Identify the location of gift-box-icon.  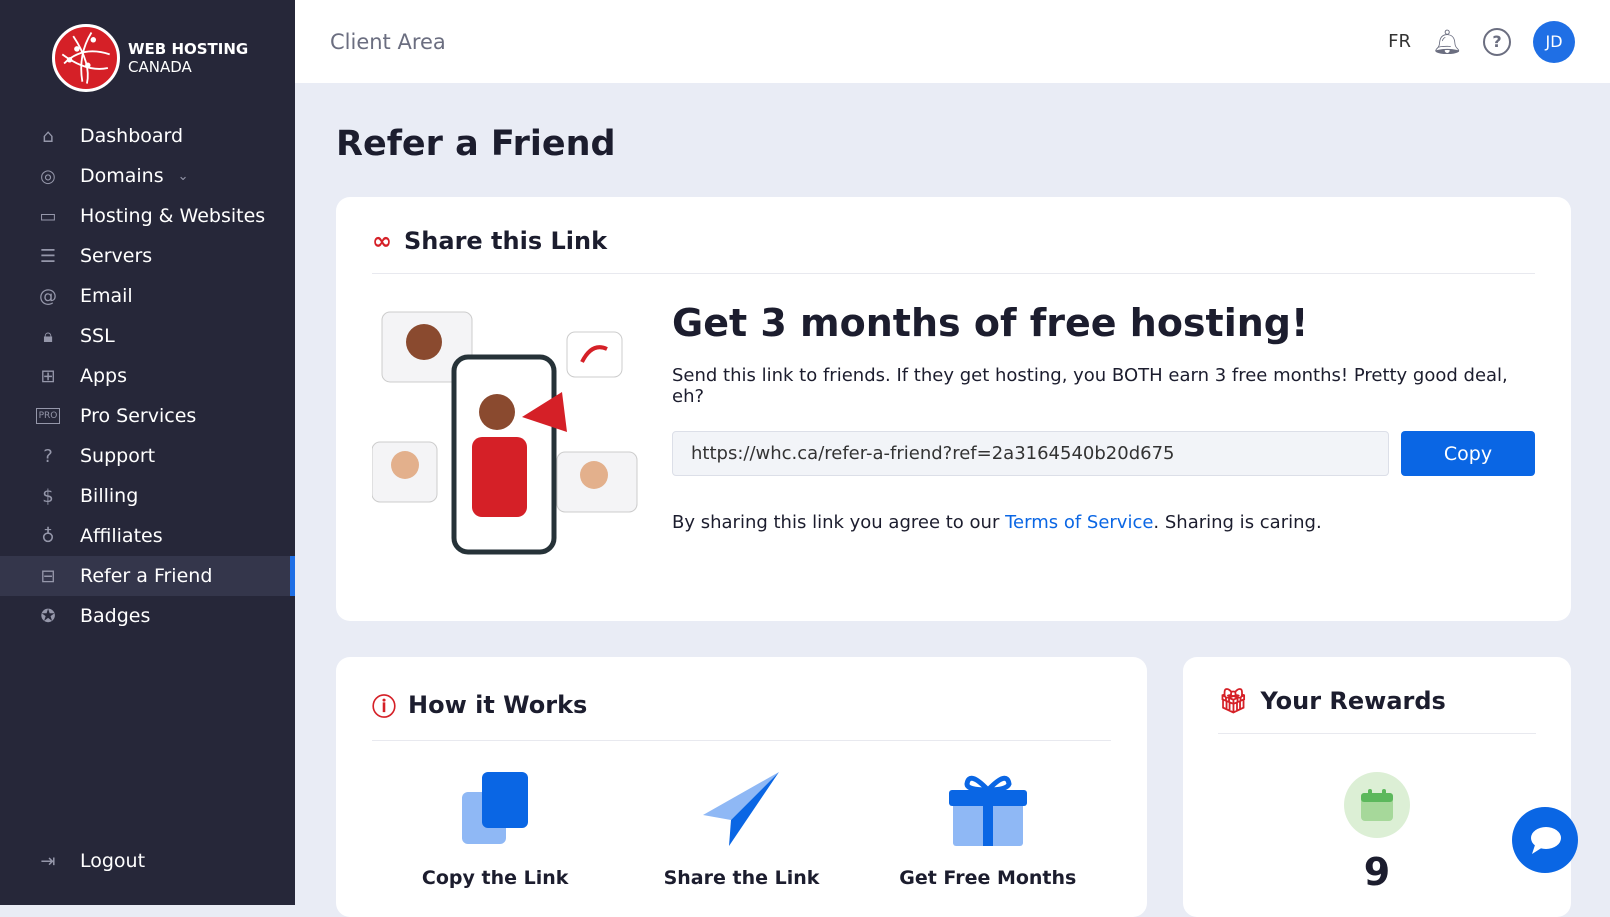
(987, 810).